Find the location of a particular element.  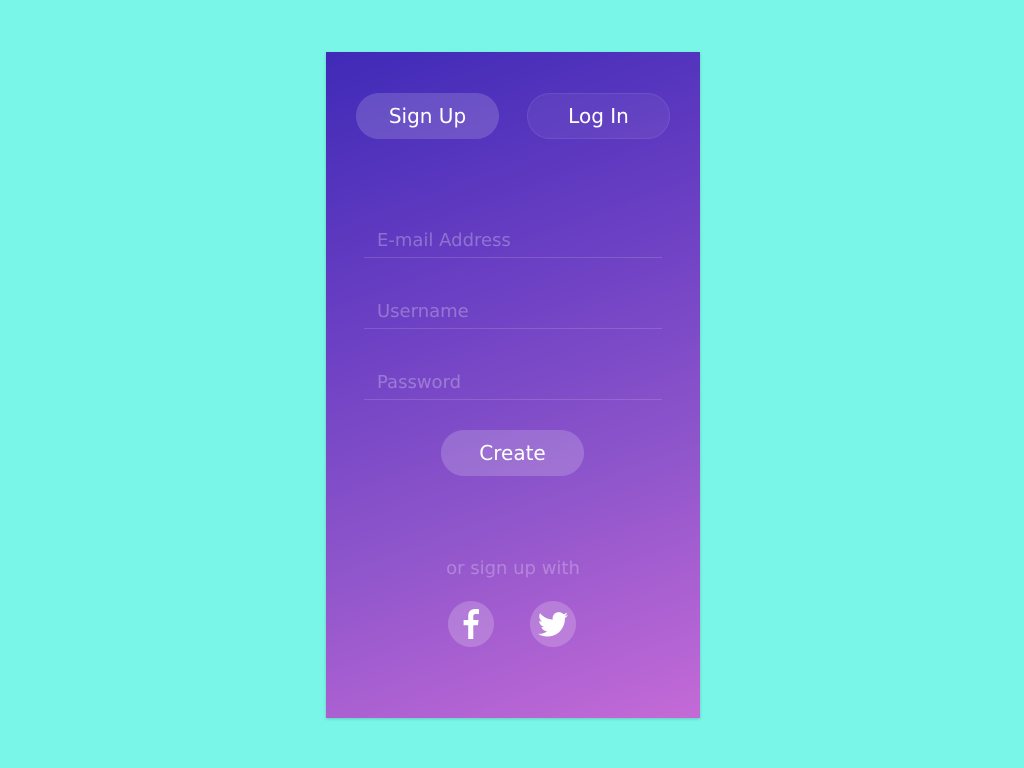

username-field-wrapper is located at coordinates (513, 311).